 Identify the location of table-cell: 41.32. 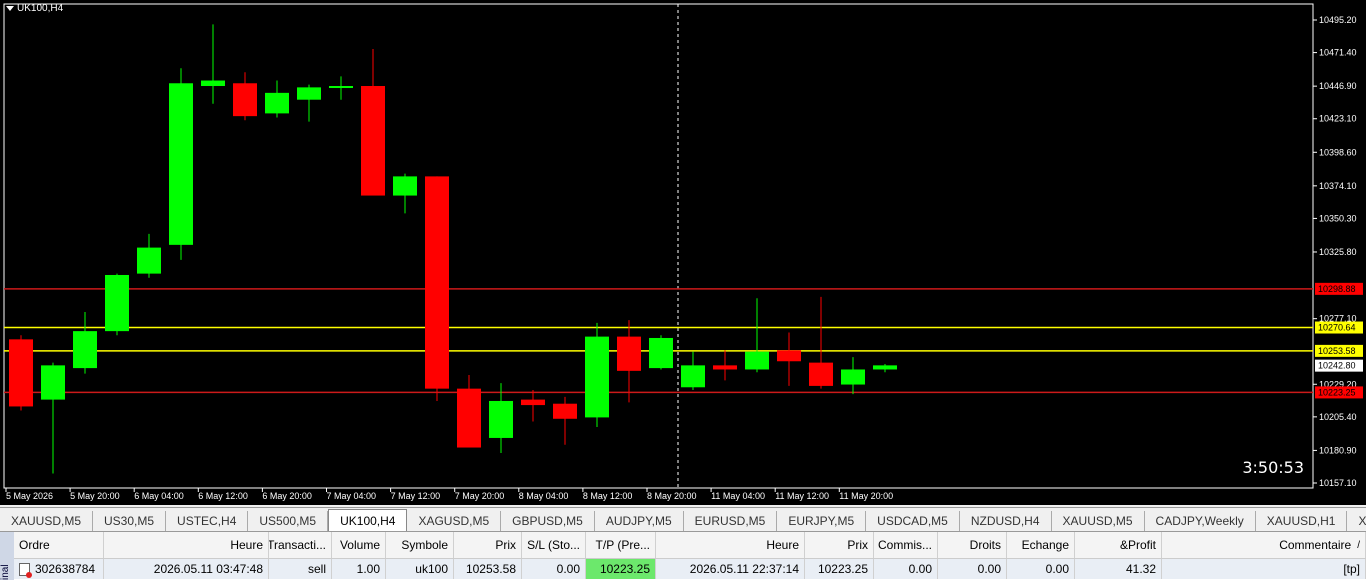
(1118, 569).